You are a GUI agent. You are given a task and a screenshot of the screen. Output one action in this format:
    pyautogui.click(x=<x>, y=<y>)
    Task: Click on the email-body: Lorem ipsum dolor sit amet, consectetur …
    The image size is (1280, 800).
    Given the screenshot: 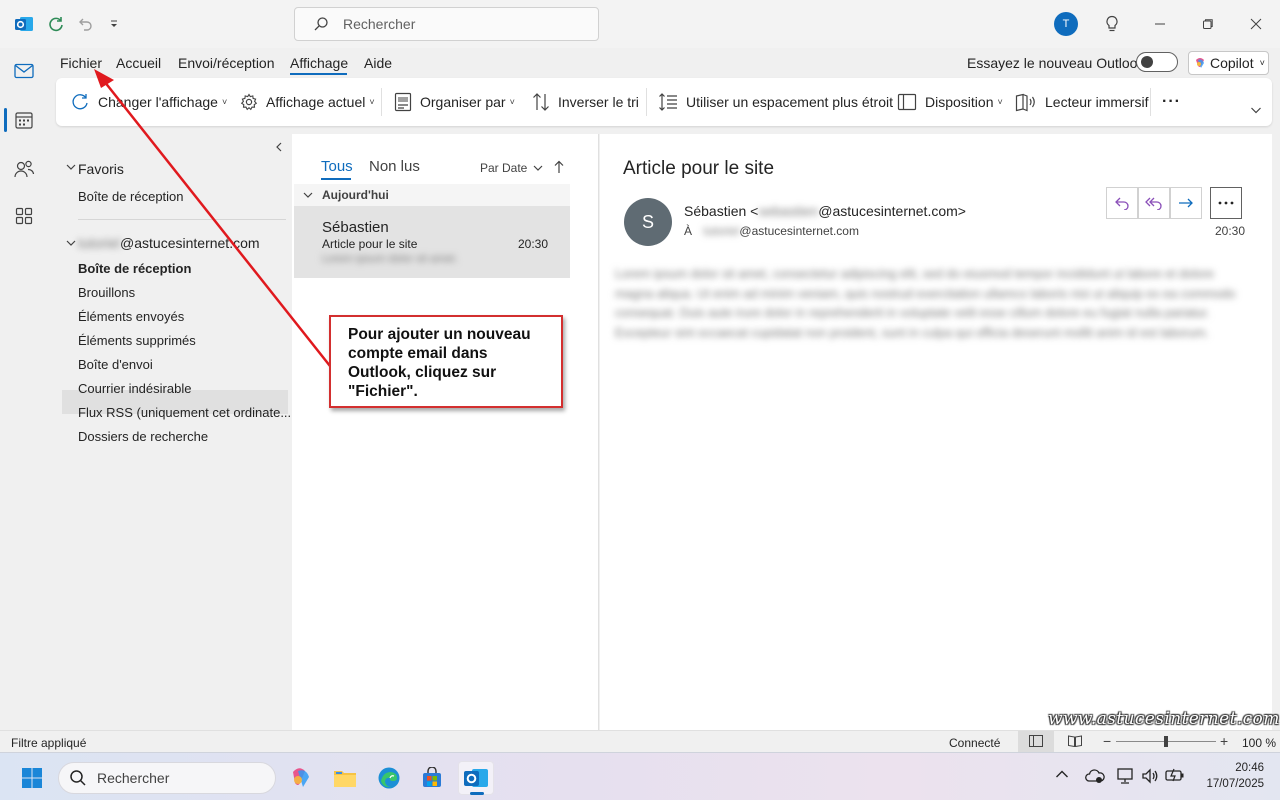 What is the action you would take?
    pyautogui.click(x=925, y=303)
    